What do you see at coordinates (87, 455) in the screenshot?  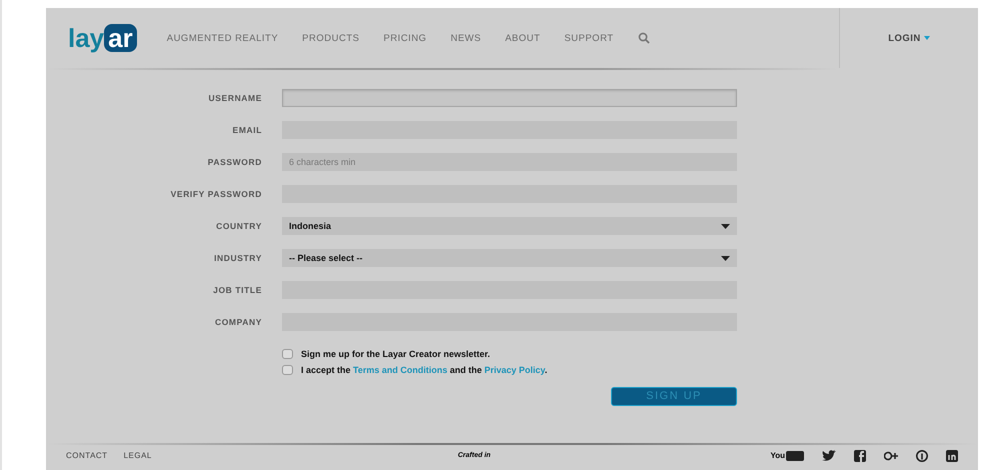 I see `footer-link: CONTACT` at bounding box center [87, 455].